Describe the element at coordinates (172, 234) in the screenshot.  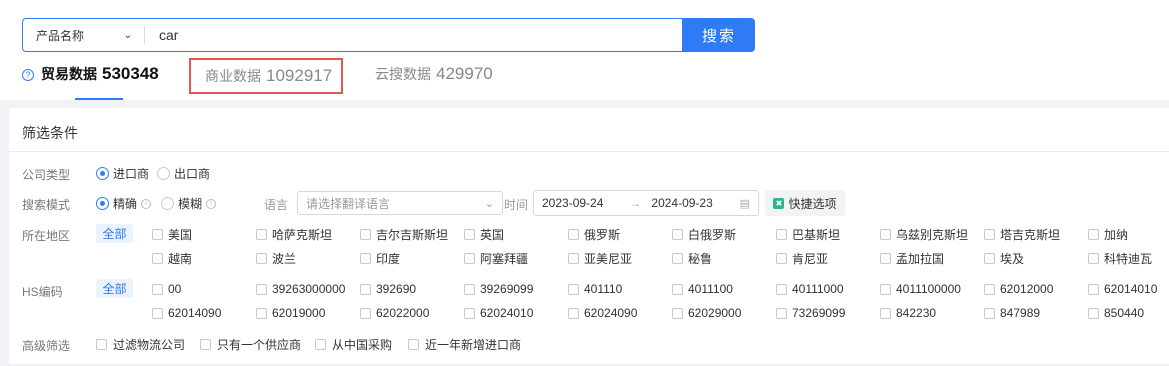
I see `checkbox-option: 美国` at that location.